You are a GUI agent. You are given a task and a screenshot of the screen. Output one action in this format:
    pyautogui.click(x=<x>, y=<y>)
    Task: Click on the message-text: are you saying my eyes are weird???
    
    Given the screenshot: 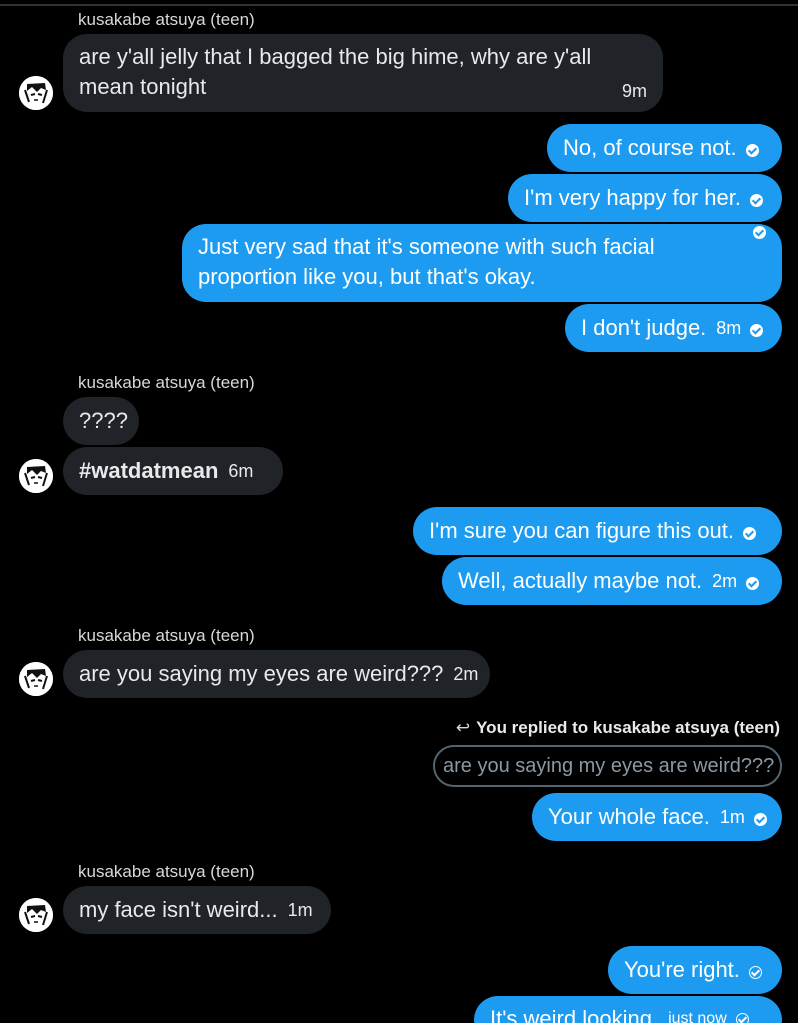 What is the action you would take?
    pyautogui.click(x=261, y=673)
    